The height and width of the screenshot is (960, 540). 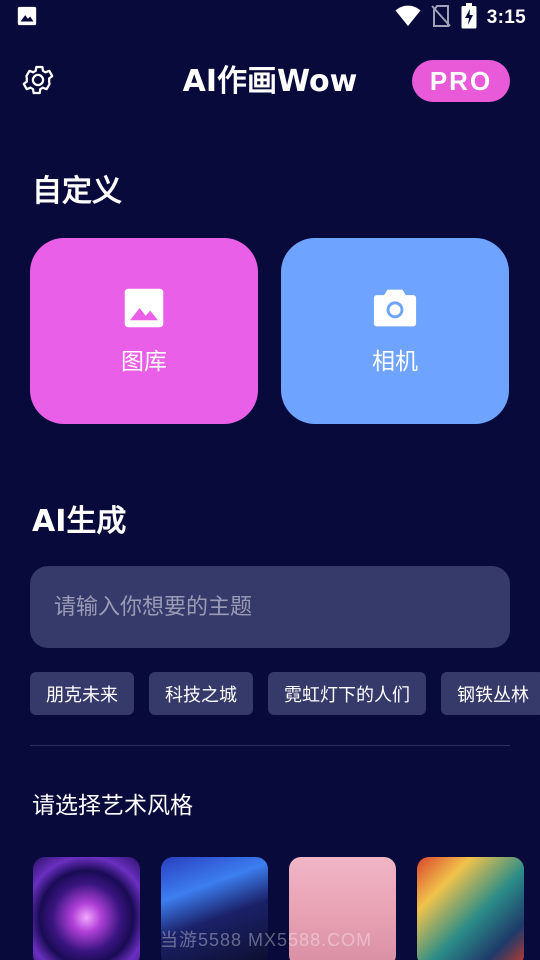 I want to click on suggestion-chip: 科技之城, so click(x=201, y=693).